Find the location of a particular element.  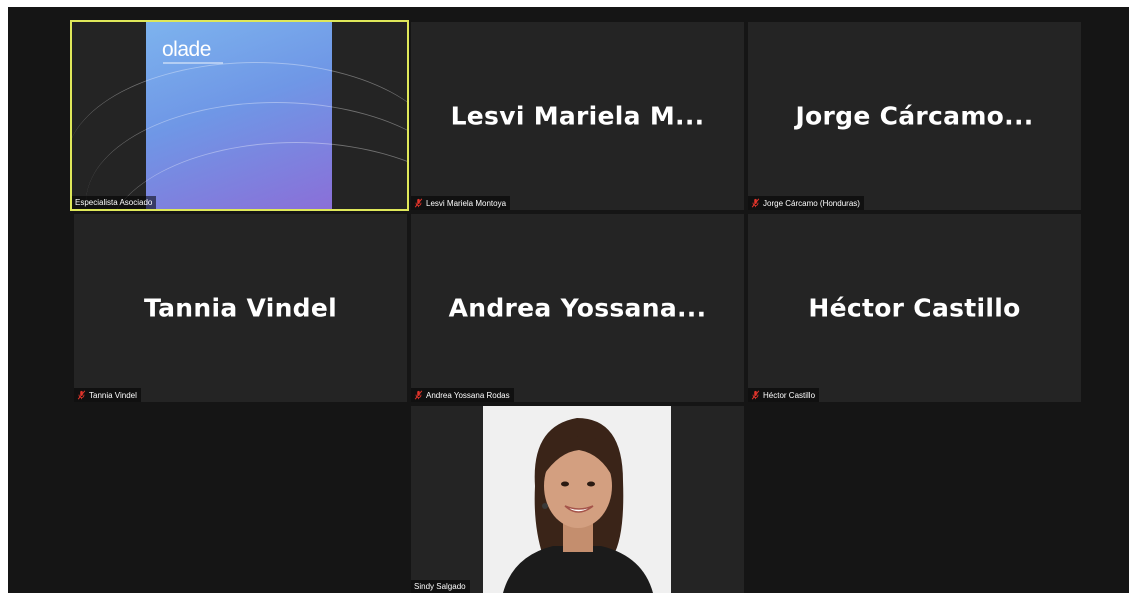

participant-name-label: Héctor Castillo is located at coordinates (784, 395).